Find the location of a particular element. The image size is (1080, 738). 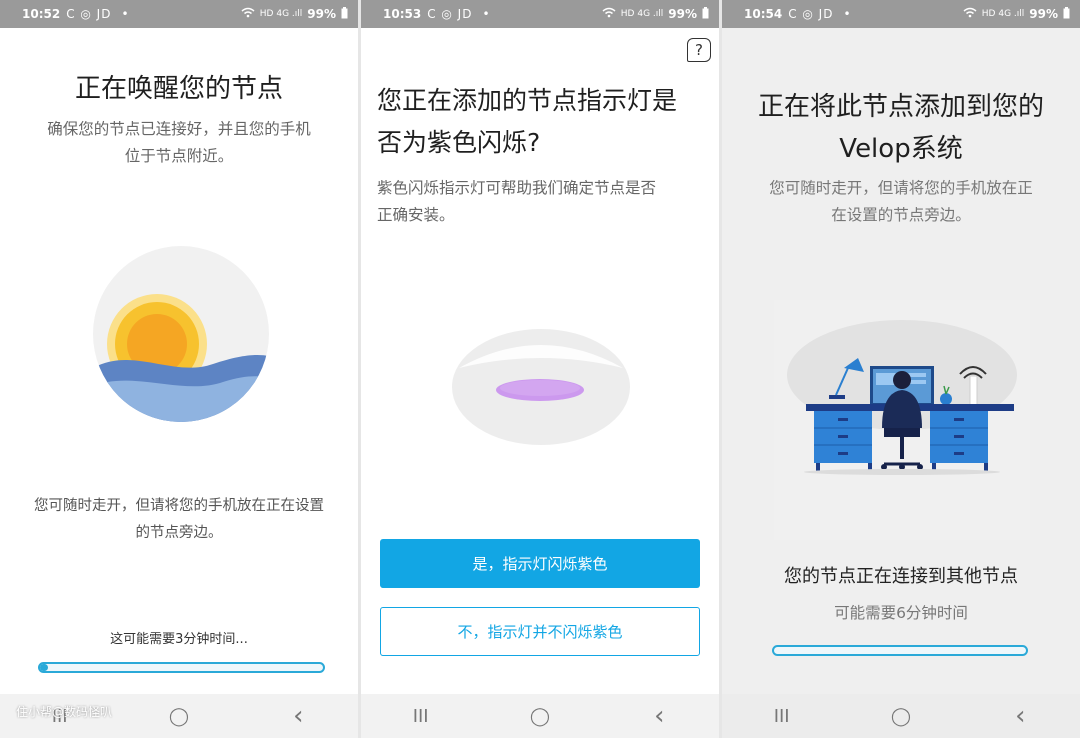

node-light-icon is located at coordinates (541, 387).